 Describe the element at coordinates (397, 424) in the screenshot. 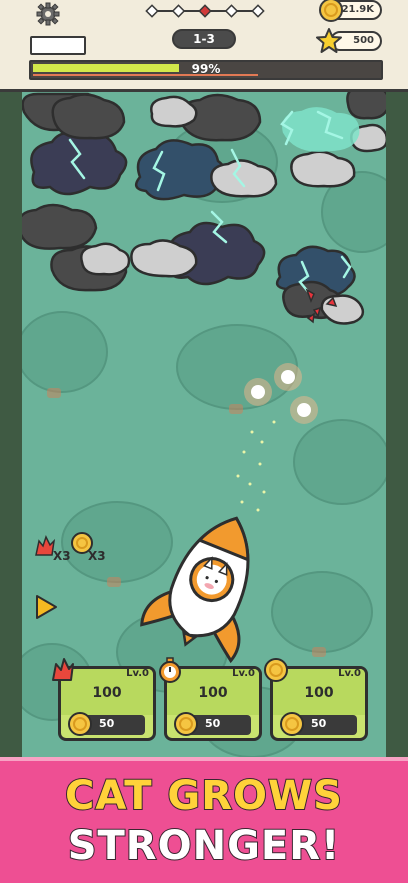

I see `field-edge-right` at that location.